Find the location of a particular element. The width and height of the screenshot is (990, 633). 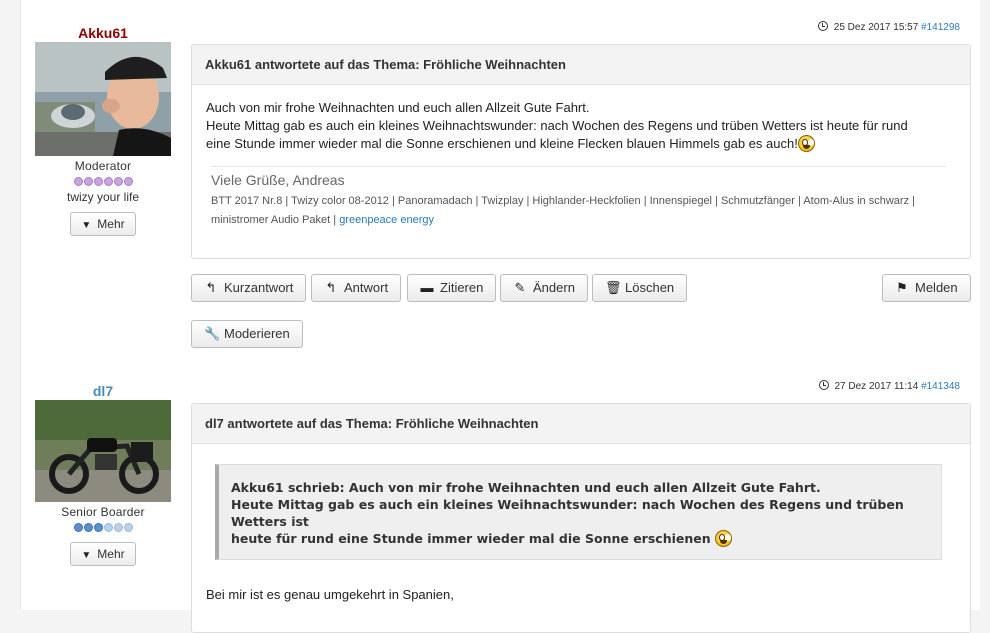

reply-button: ↰ Antwort is located at coordinates (356, 288).